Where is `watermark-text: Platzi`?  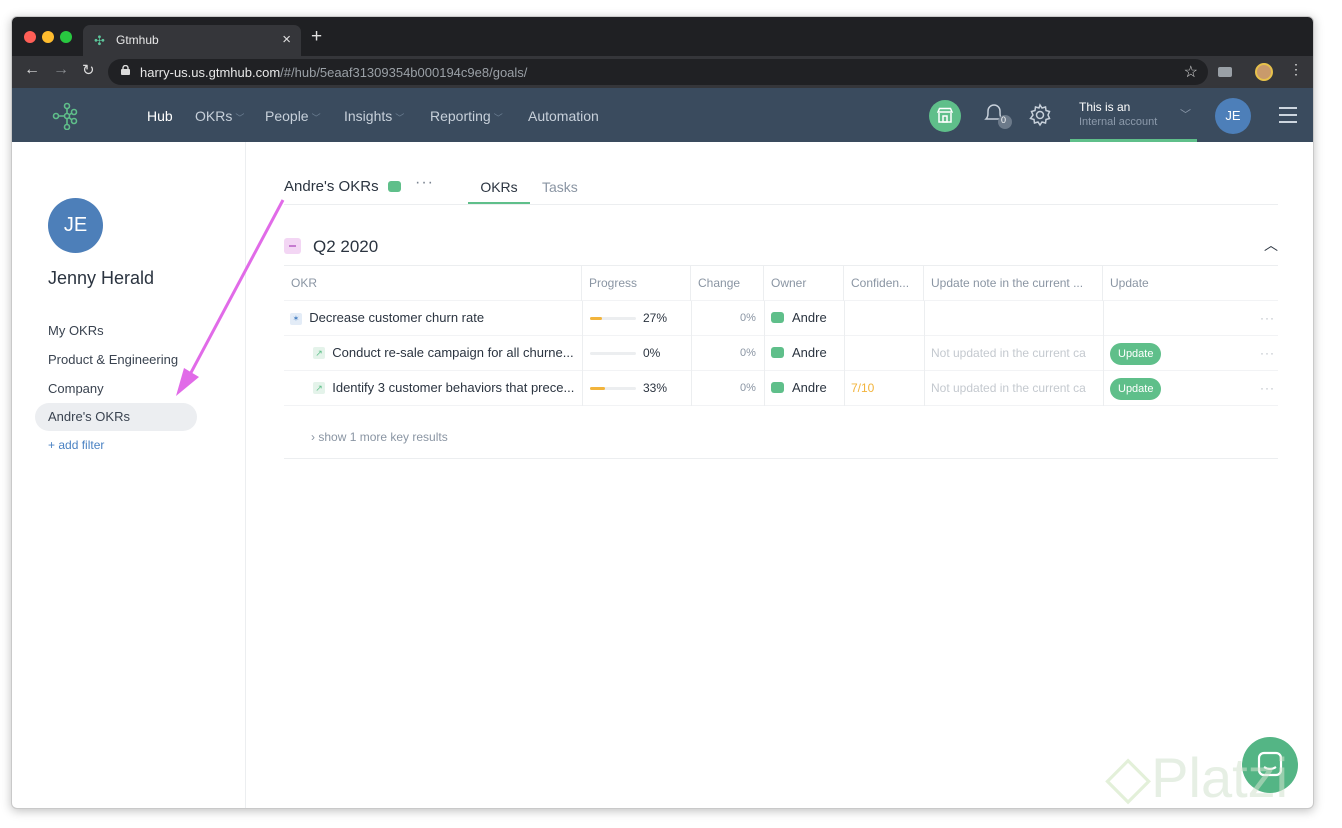
watermark-text: Platzi is located at coordinates (1220, 777).